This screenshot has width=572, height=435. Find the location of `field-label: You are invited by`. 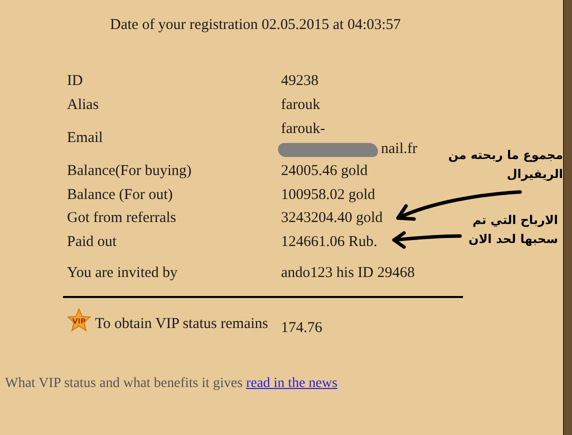

field-label: You are invited by is located at coordinates (122, 273).